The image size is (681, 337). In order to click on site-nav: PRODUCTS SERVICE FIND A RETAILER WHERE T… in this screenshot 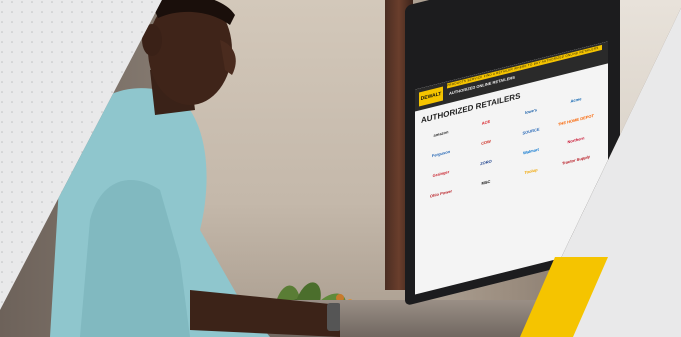, I will do `click(524, 66)`.